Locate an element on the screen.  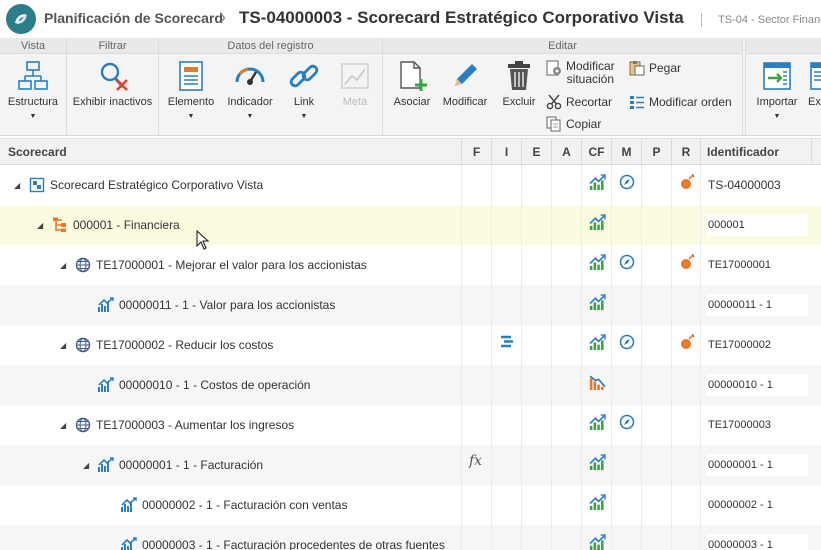
breadcrumb: Planificación de Scorecard is located at coordinates (133, 18).